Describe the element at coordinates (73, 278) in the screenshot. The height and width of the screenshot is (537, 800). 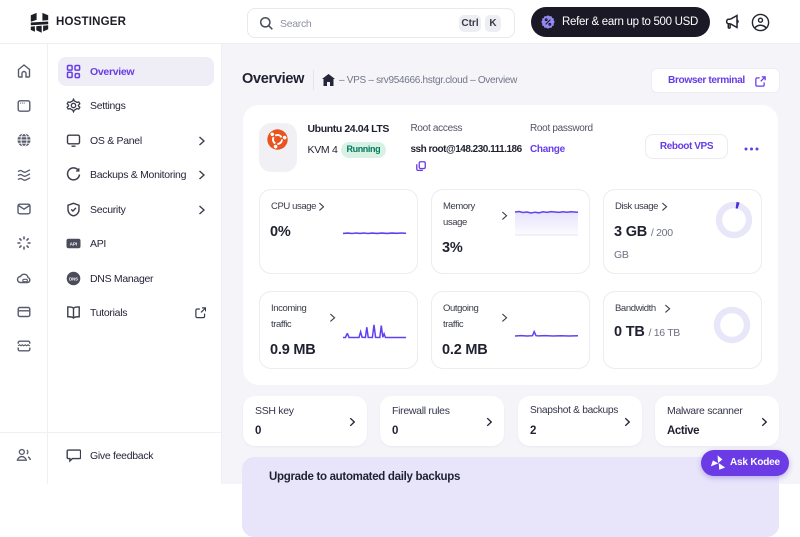
I see `svg-text: DNS` at that location.